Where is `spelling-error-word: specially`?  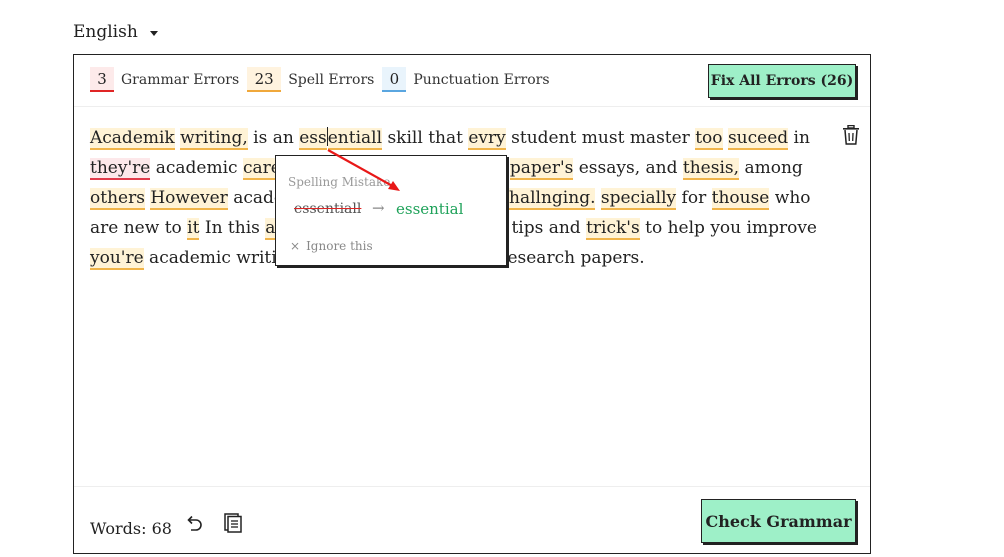
spelling-error-word: specially is located at coordinates (638, 199).